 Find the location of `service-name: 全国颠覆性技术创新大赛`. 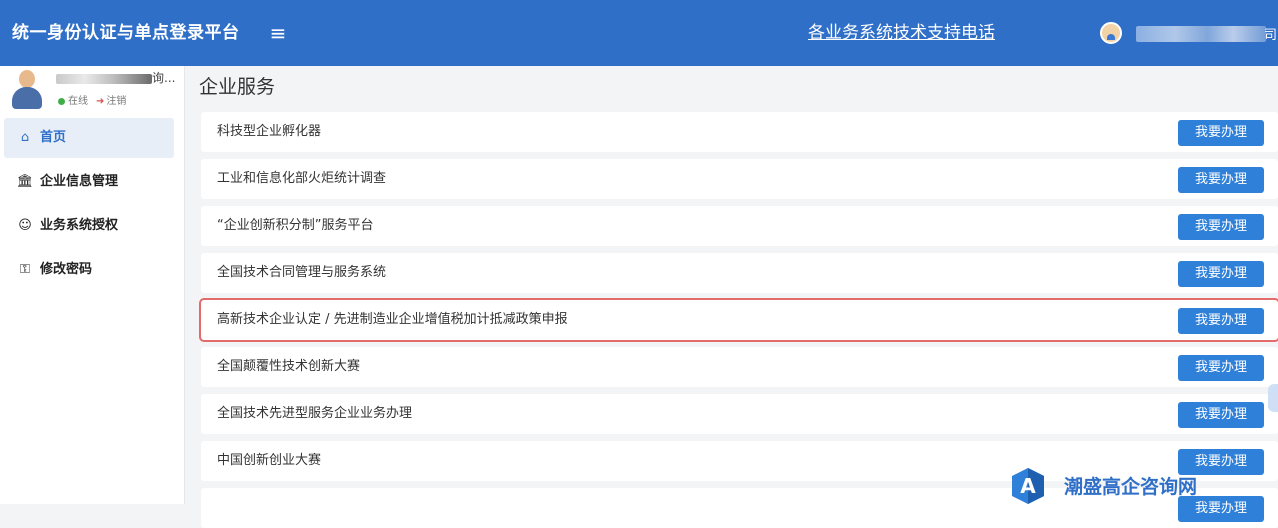

service-name: 全国颠覆性技术创新大赛 is located at coordinates (289, 366).